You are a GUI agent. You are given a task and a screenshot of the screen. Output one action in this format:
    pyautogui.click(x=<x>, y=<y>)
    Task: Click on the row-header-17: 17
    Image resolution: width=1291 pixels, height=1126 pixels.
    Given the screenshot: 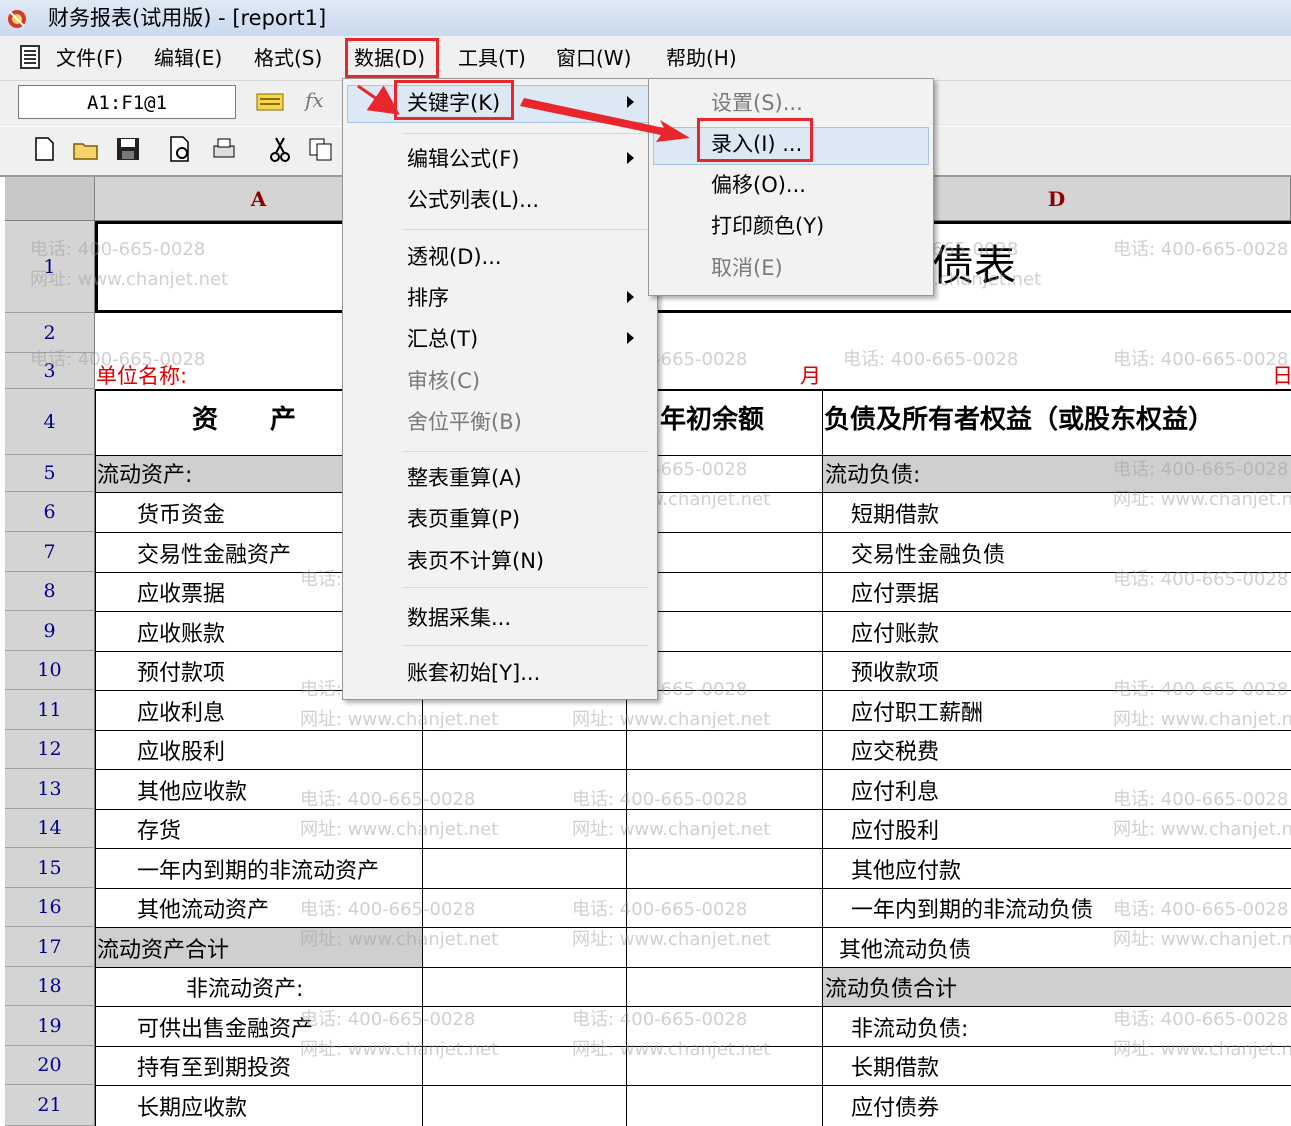 What is the action you would take?
    pyautogui.click(x=50, y=947)
    